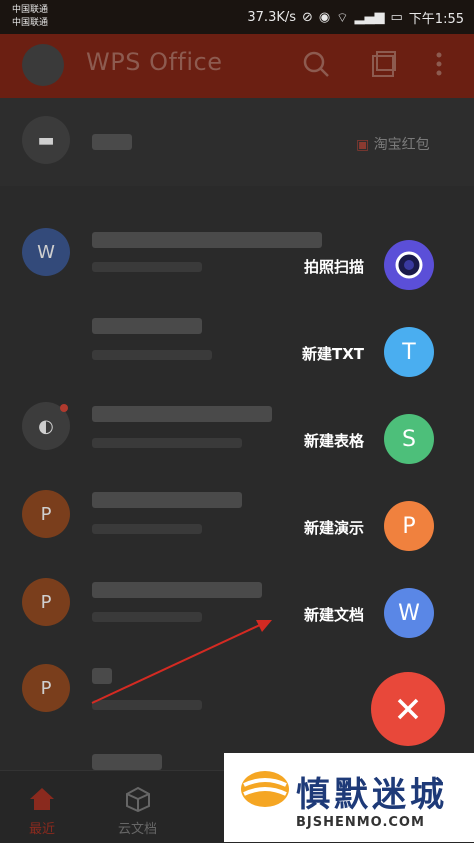  Describe the element at coordinates (137, 799) in the screenshot. I see `cube-icon` at that location.